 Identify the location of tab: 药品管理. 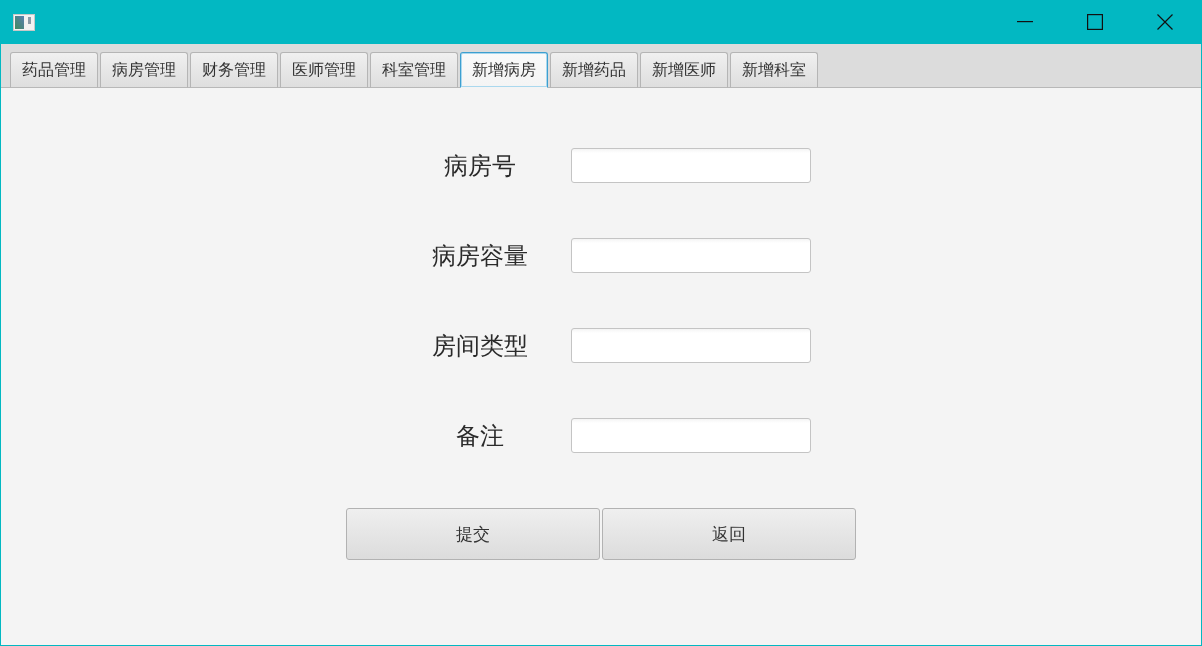
(54, 70).